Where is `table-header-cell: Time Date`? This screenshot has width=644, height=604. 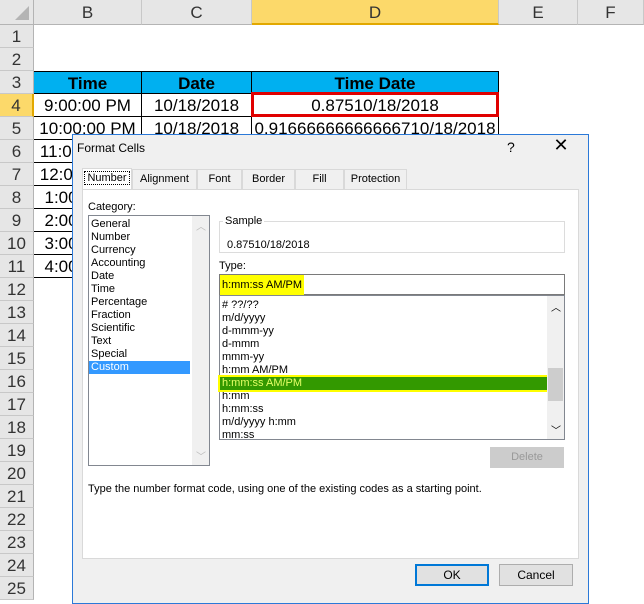 table-header-cell: Time Date is located at coordinates (375, 82).